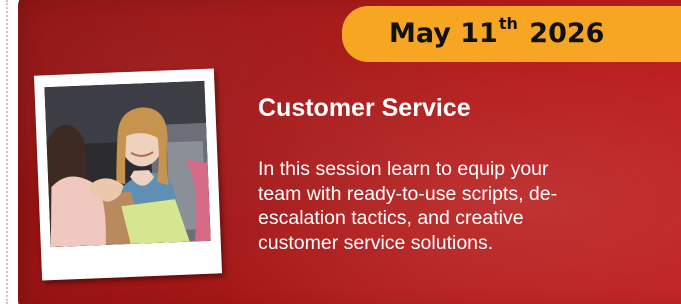  What do you see at coordinates (376, 242) in the screenshot?
I see `description-line: customer service solutions.` at bounding box center [376, 242].